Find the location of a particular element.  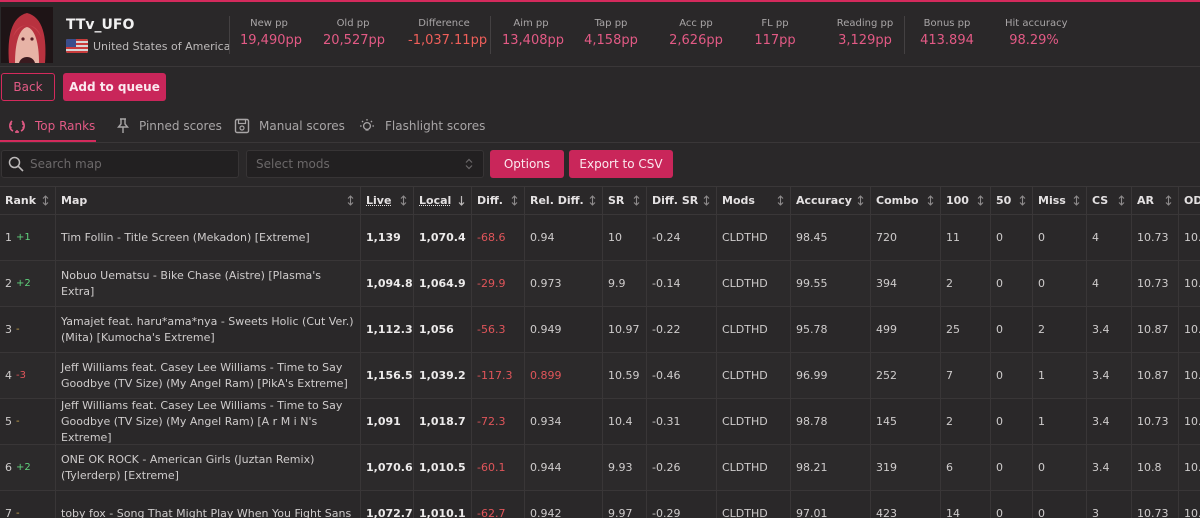

column-header-rank: Rank is located at coordinates (27, 200).